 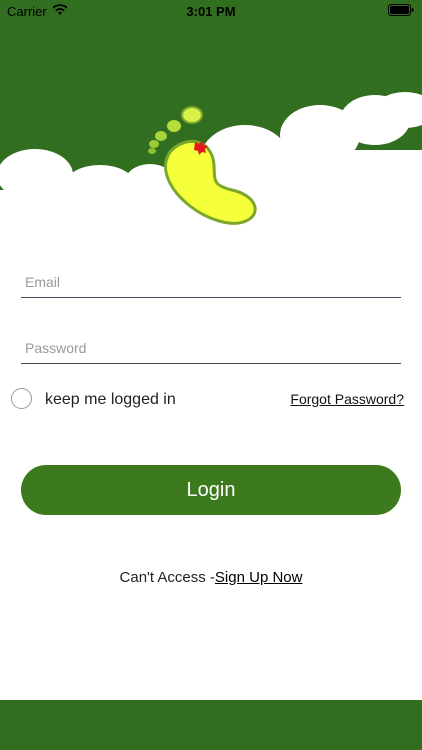 I want to click on login-button: Login, so click(x=211, y=490).